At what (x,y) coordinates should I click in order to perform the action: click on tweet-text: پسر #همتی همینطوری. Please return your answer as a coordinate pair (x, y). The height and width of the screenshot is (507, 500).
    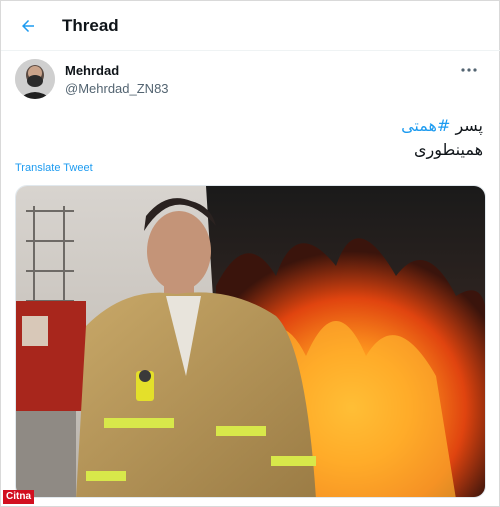
    Looking at the image, I should click on (333, 138).